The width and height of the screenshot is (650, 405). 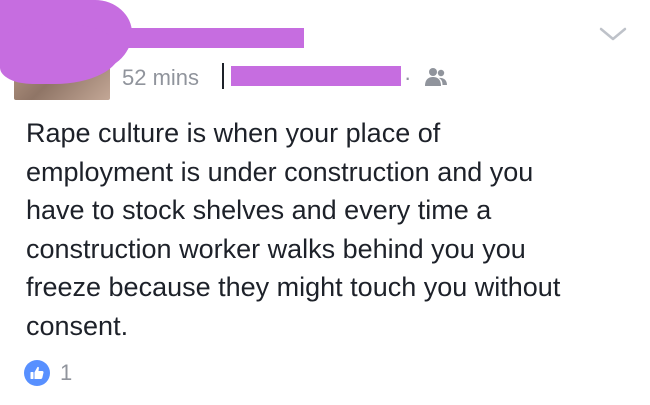 What do you see at coordinates (37, 373) in the screenshot?
I see `like-icon` at bounding box center [37, 373].